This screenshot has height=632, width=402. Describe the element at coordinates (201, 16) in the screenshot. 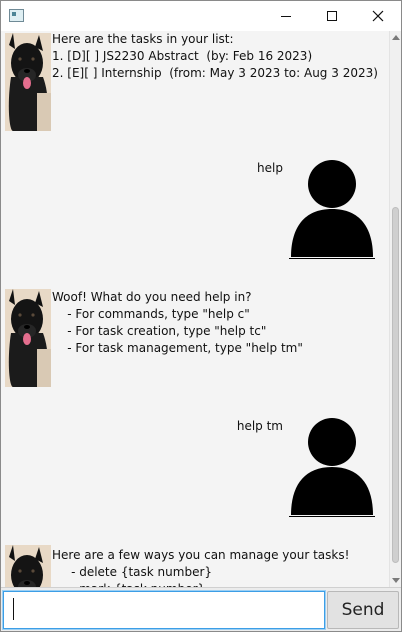

I see `title-bar` at that location.